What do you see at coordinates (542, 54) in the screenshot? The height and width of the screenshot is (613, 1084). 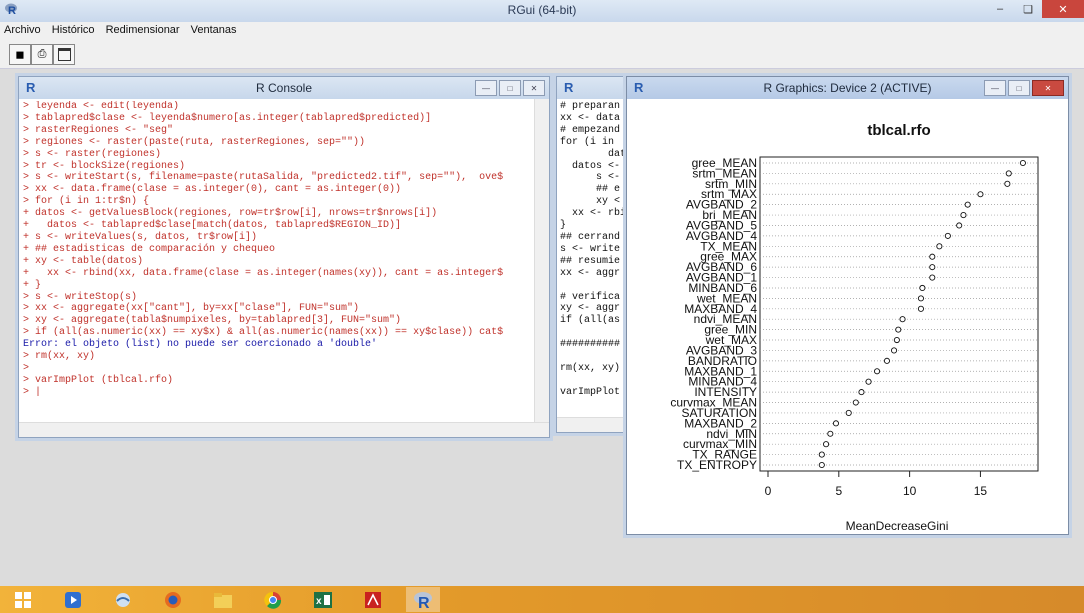 I see `toolbar: ◼ ⎙` at bounding box center [542, 54].